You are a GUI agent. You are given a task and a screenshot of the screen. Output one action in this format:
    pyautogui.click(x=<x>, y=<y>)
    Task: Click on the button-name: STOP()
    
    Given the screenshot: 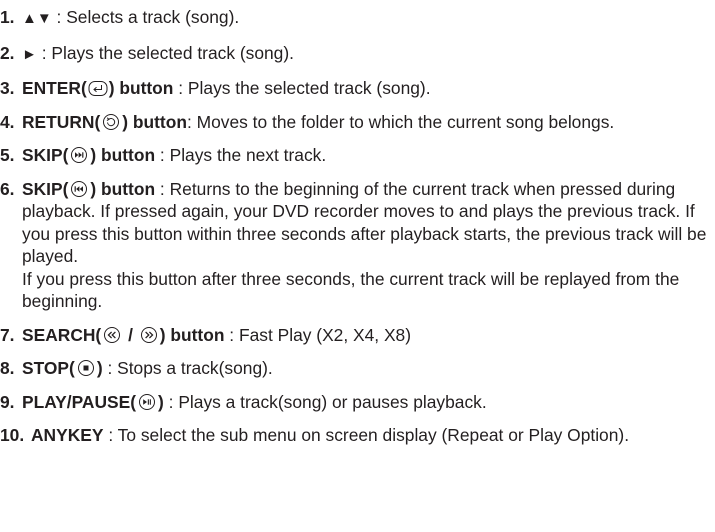 What is the action you would take?
    pyautogui.click(x=62, y=368)
    